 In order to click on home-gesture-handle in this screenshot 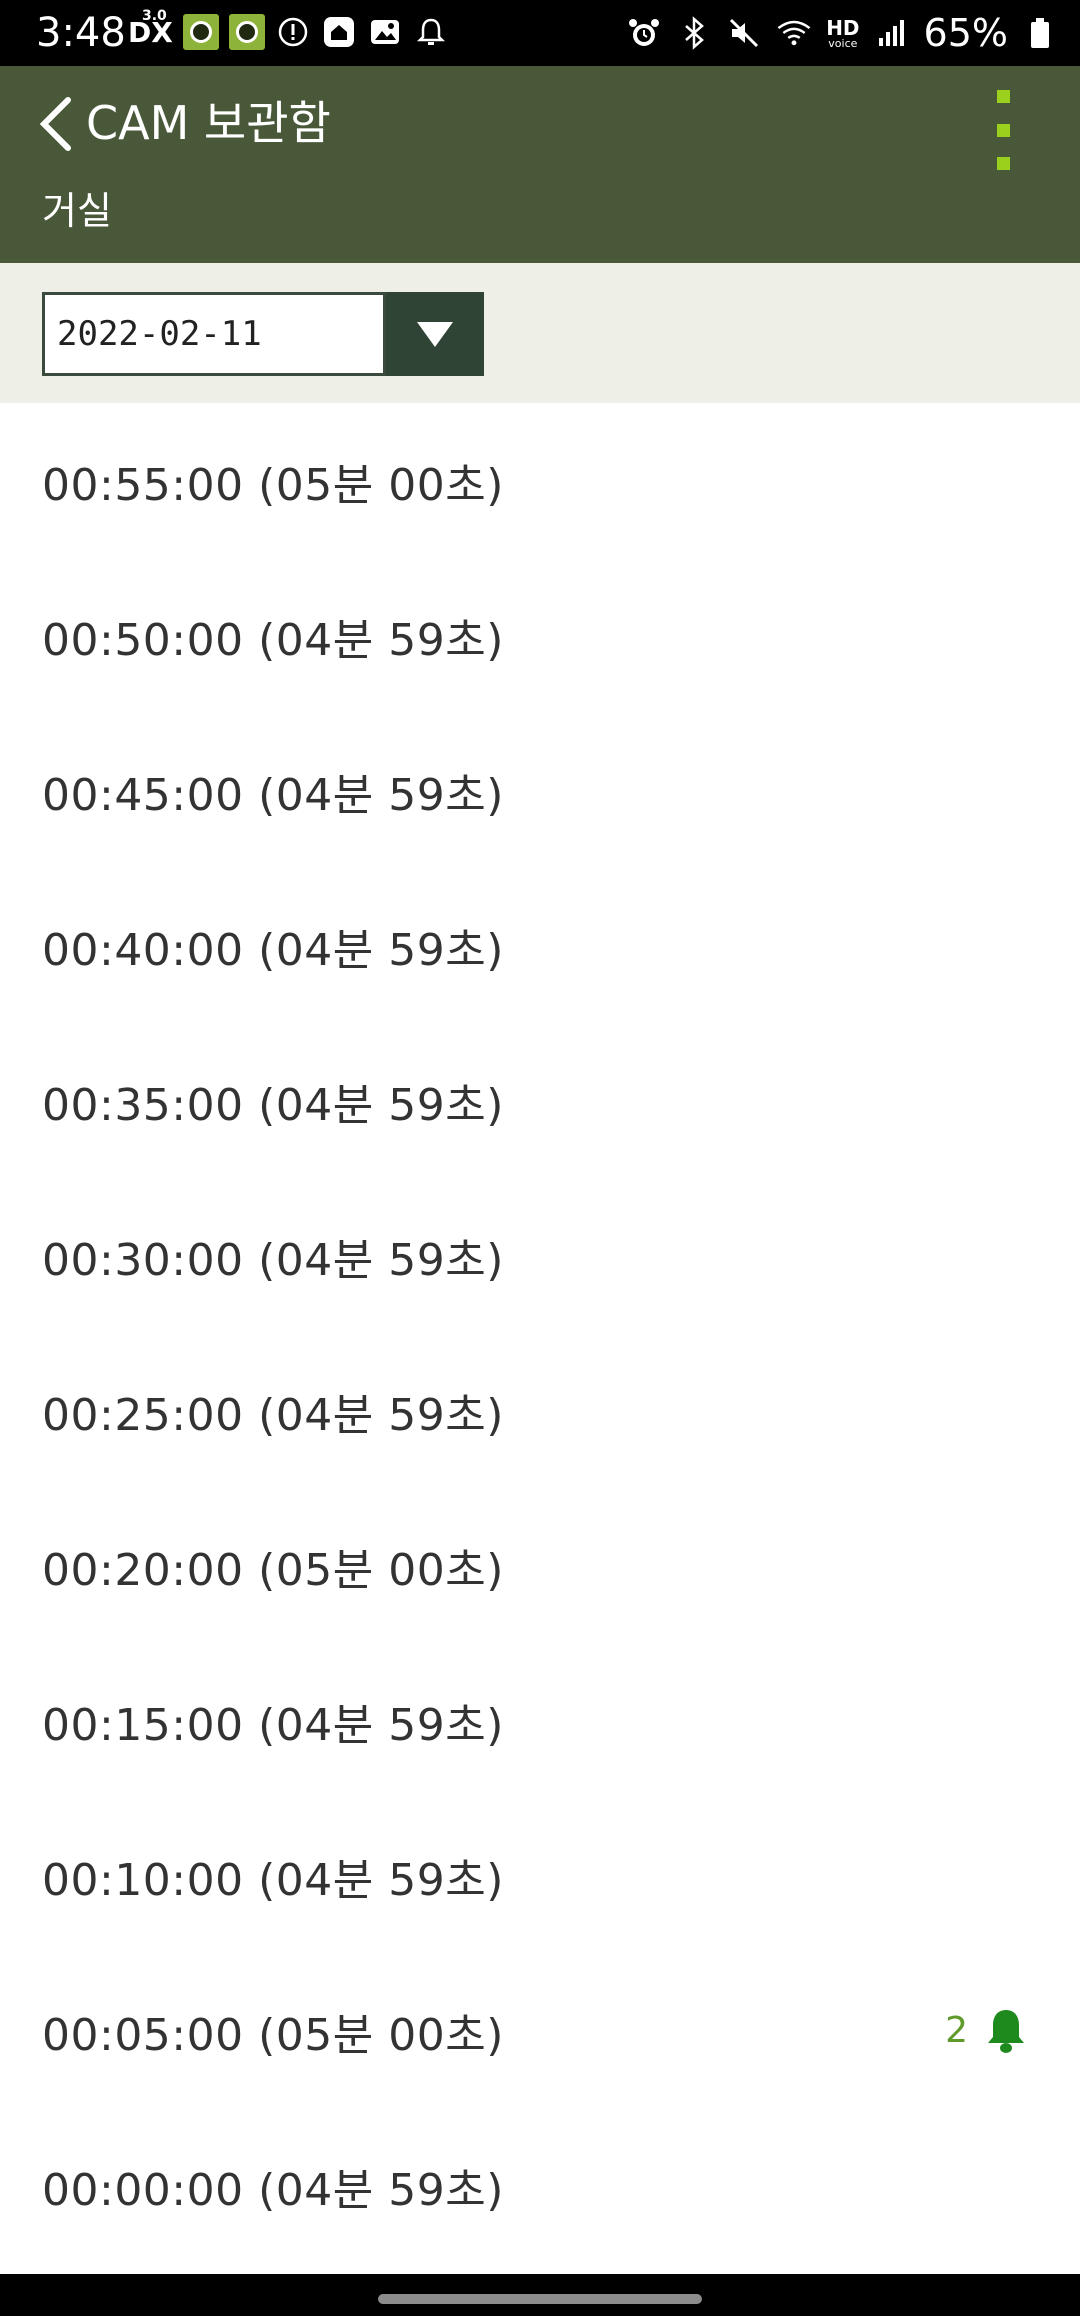, I will do `click(540, 2299)`.